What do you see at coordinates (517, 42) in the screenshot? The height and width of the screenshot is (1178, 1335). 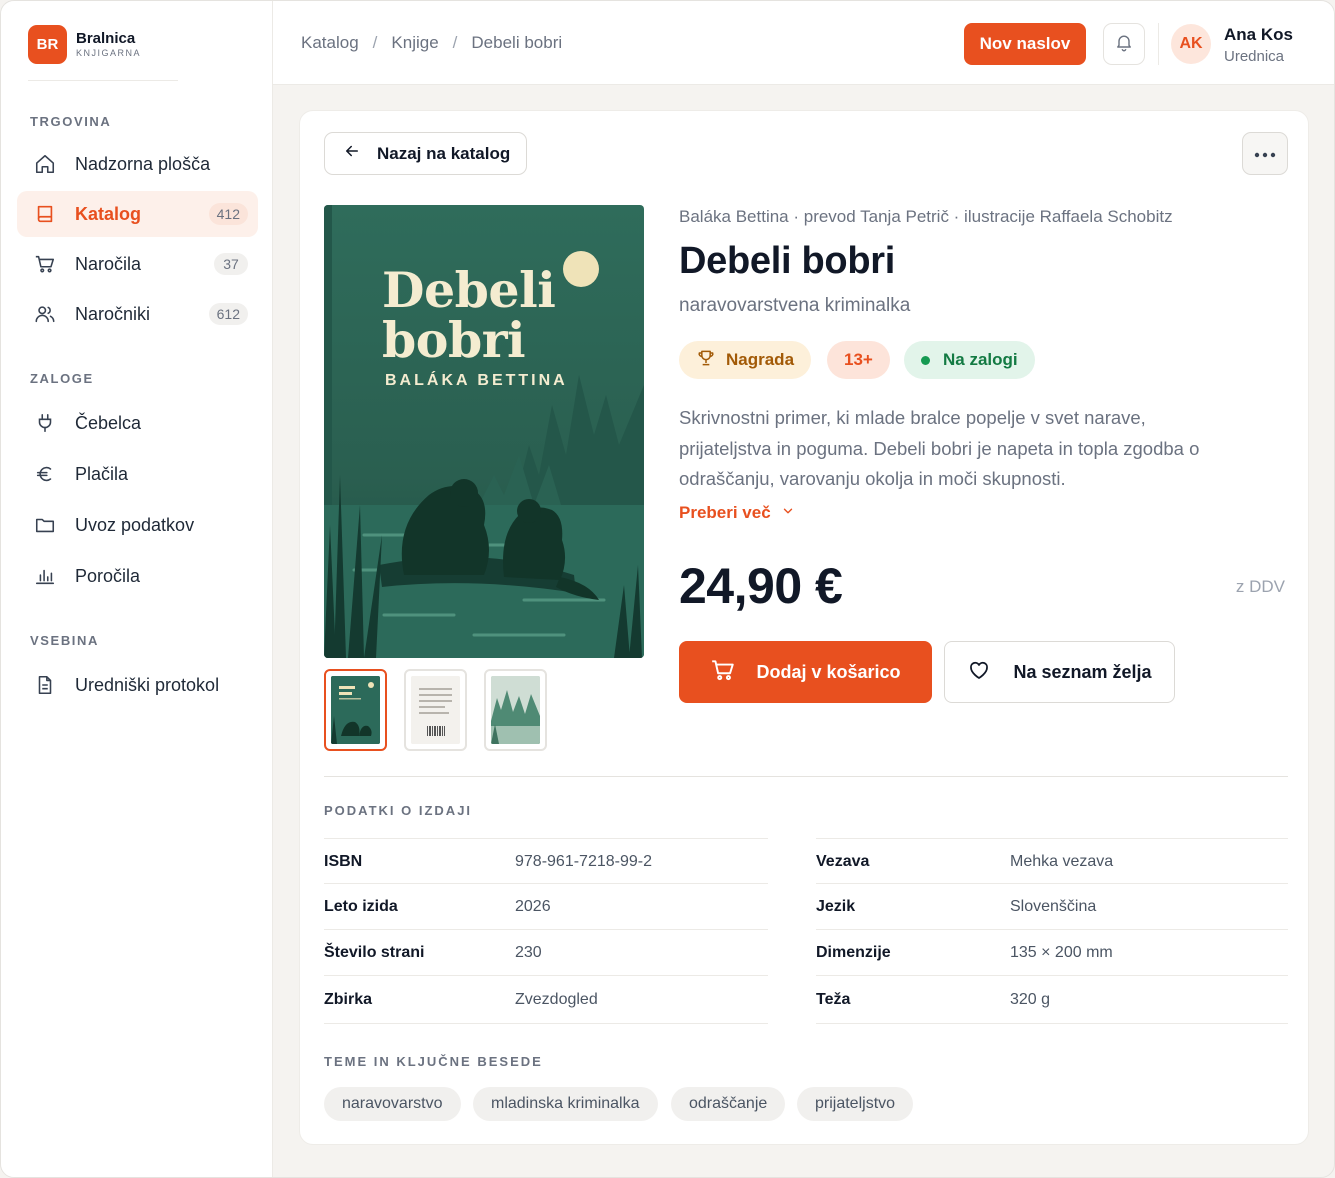 I see `breadcrumb-item-current: Debeli bobri` at bounding box center [517, 42].